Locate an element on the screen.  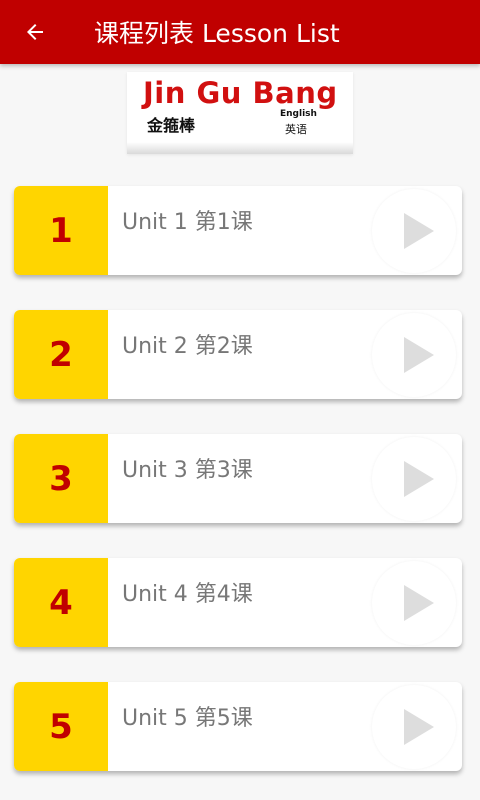
lesson-card-1: 1 Unit 1 第1课 is located at coordinates (238, 230).